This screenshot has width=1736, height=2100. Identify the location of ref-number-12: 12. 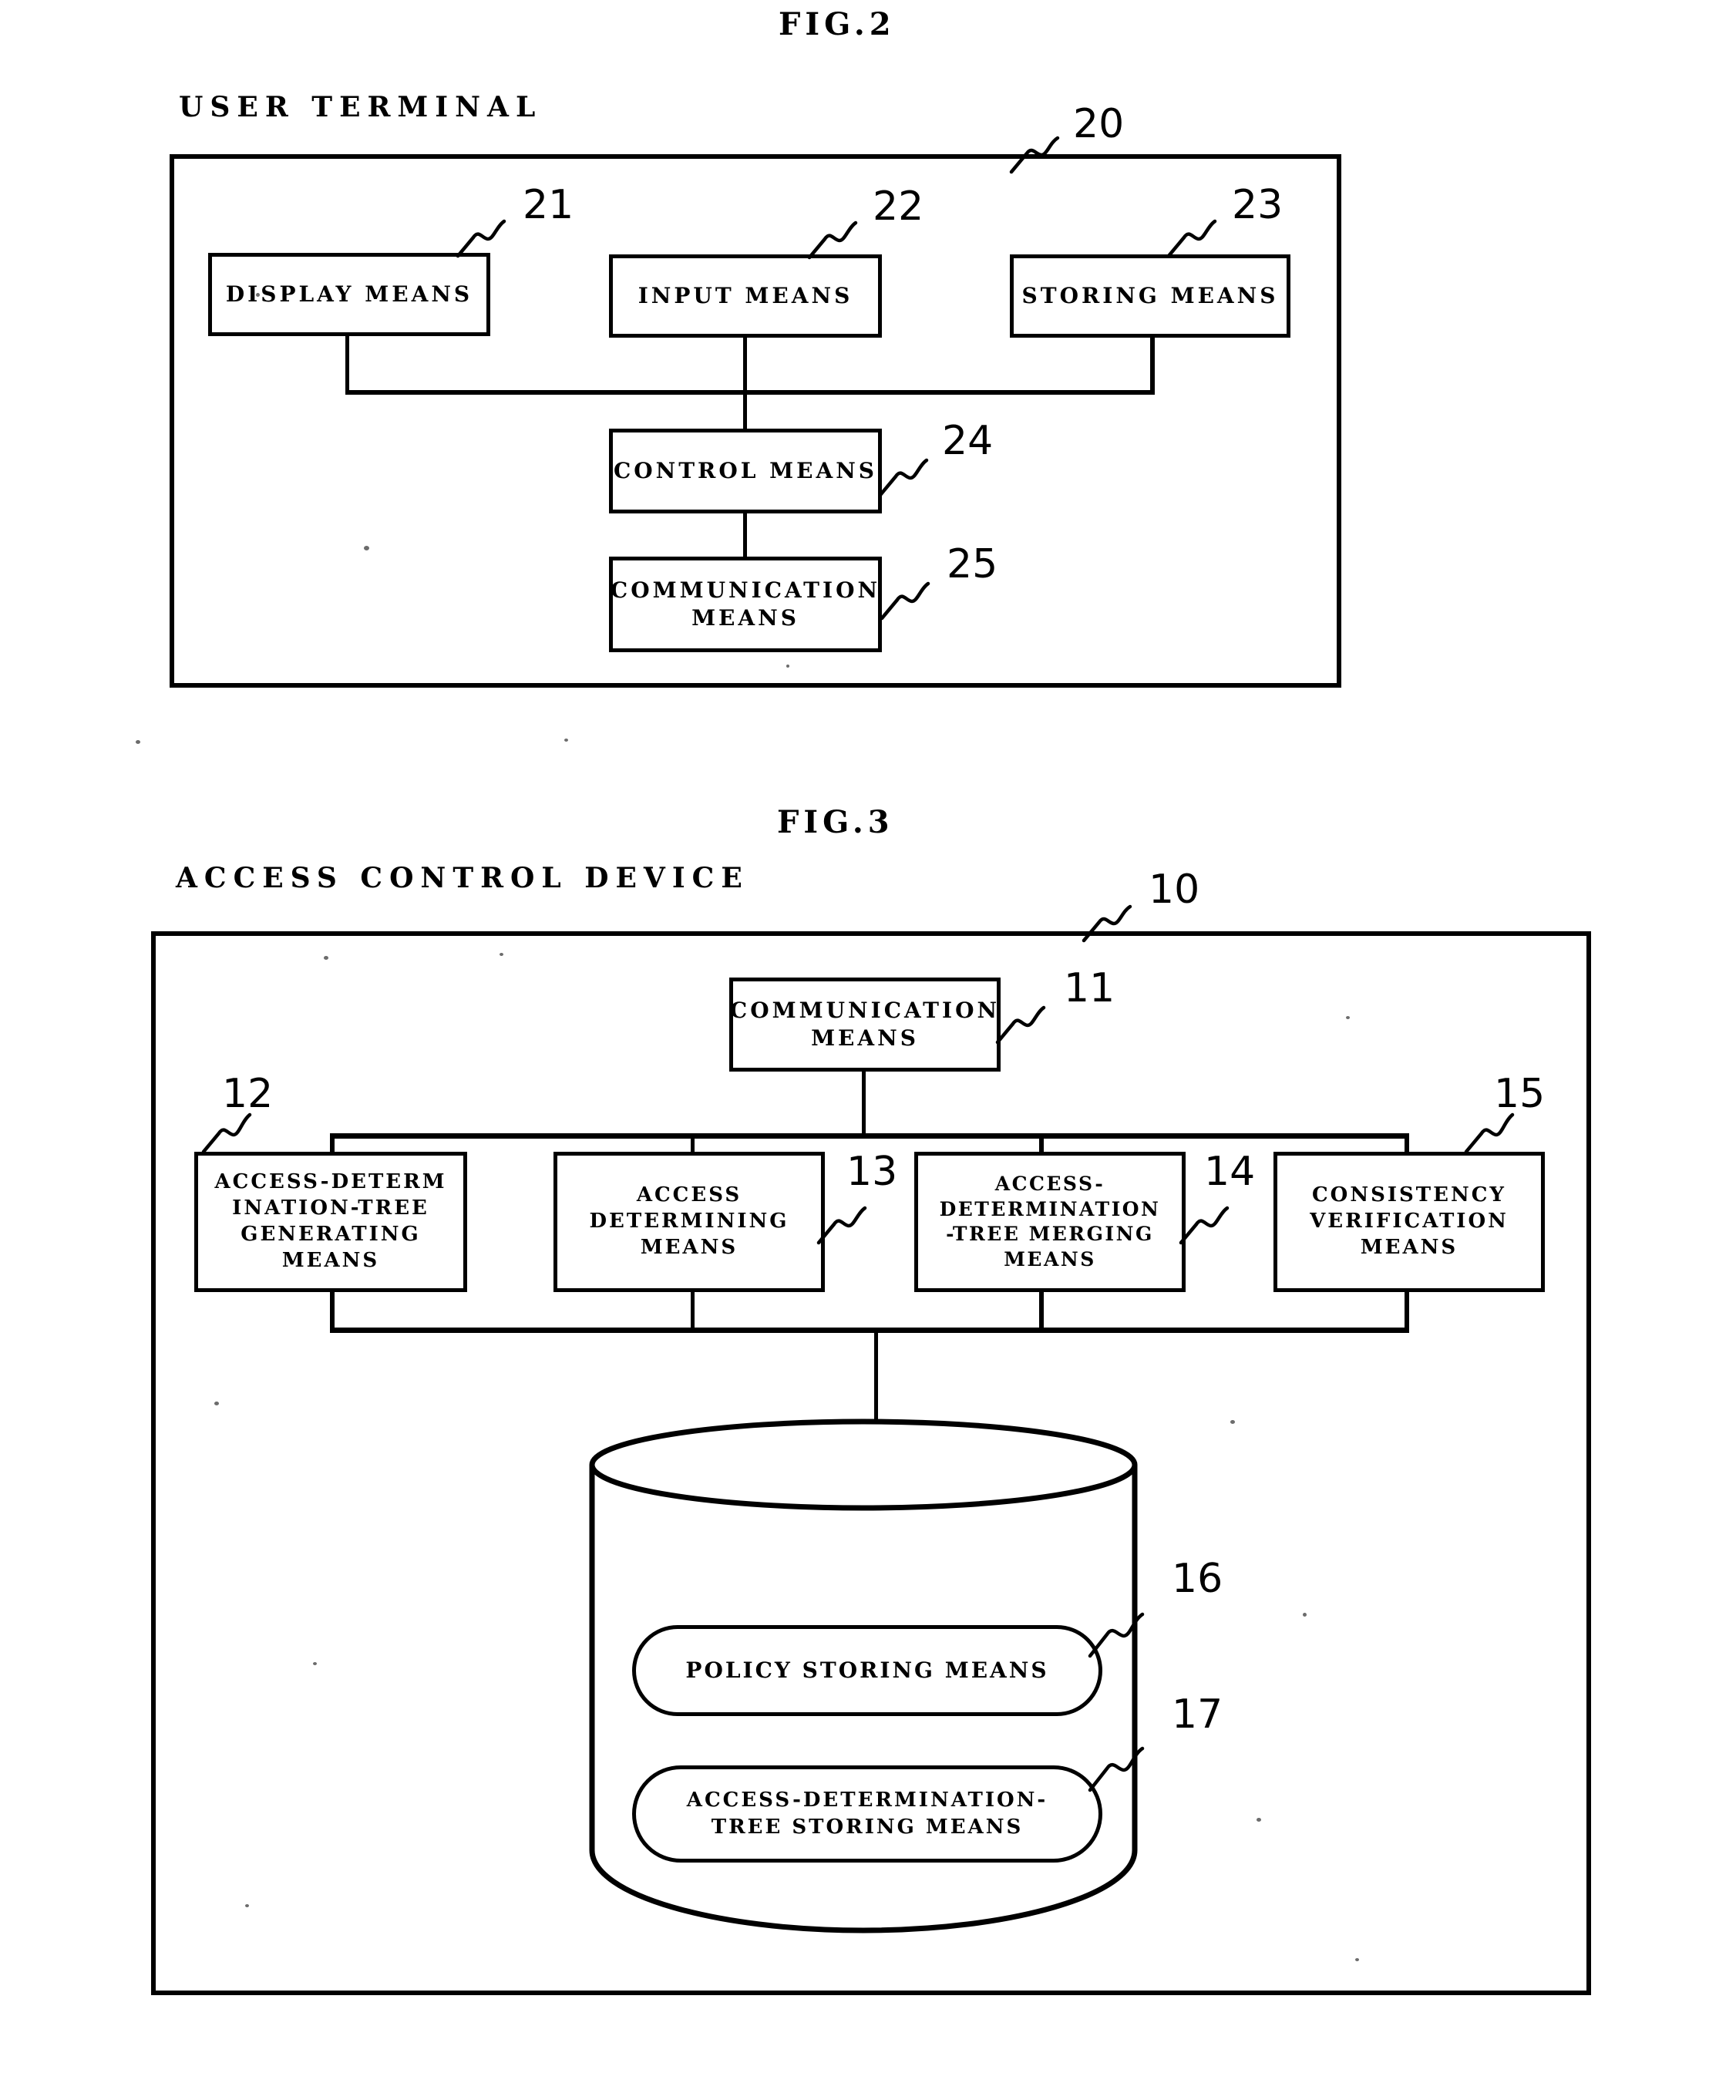
(248, 1094).